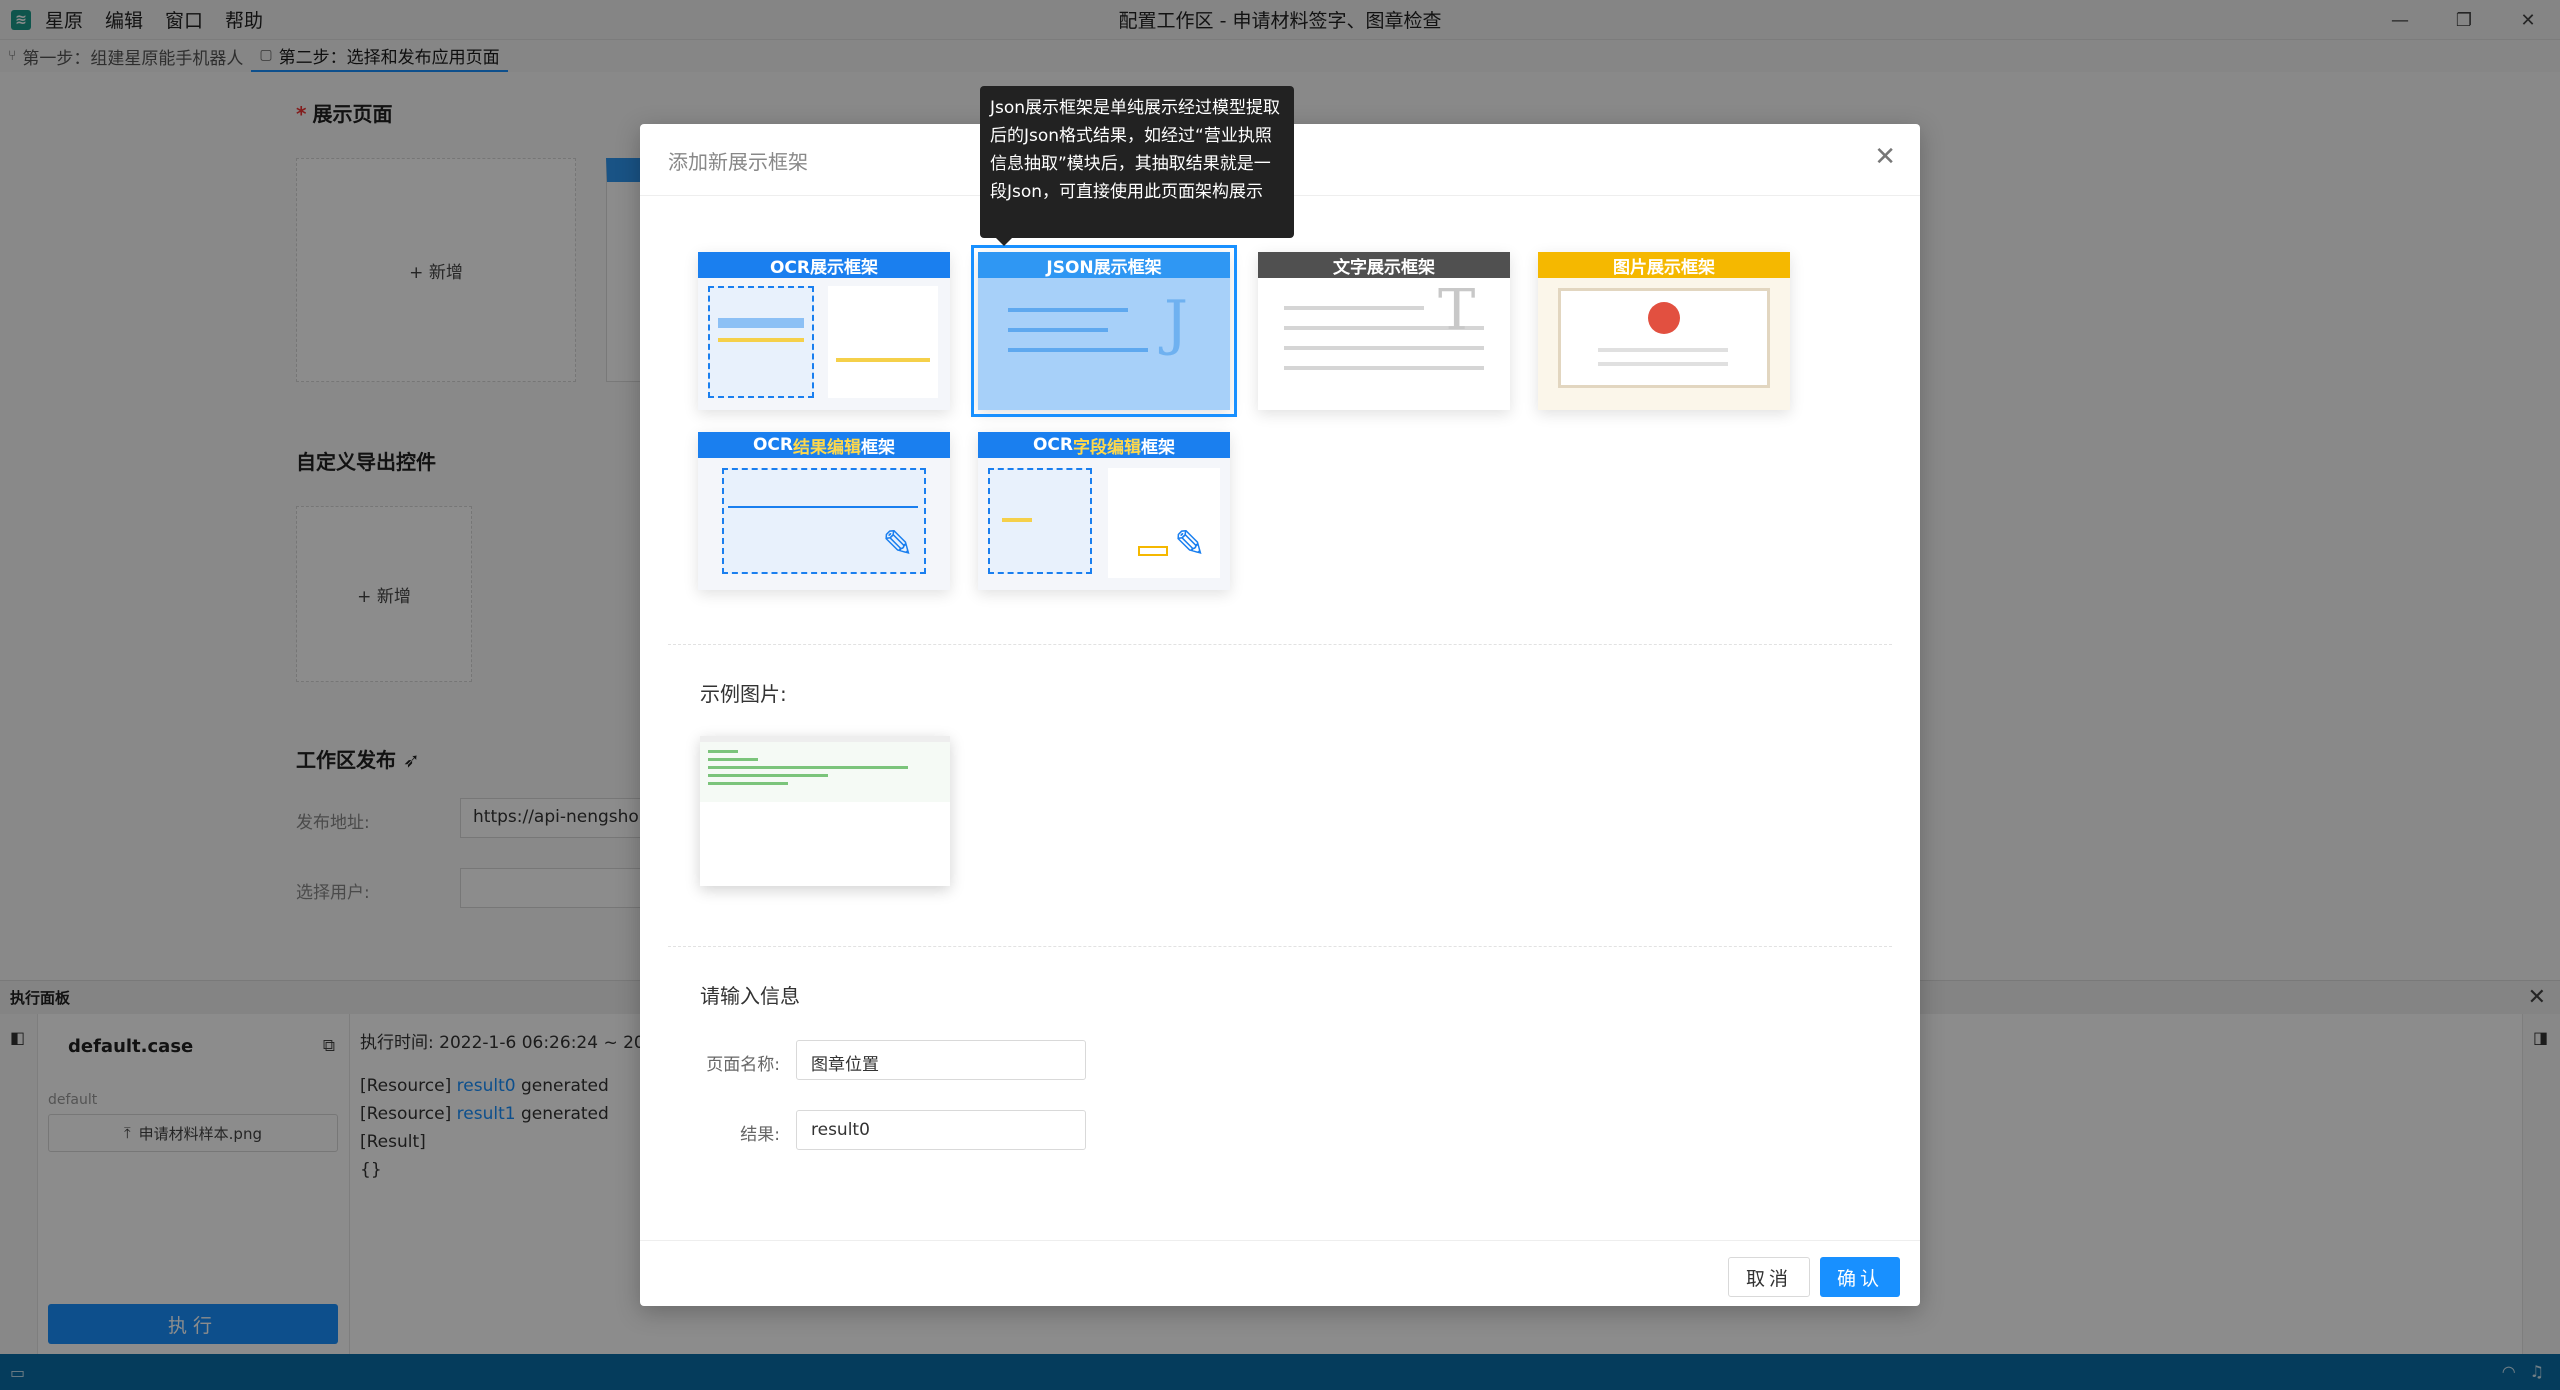 The width and height of the screenshot is (2560, 1390). I want to click on frame-option-ocr-result-edit: OCR 结果编辑 框架 ✎, so click(824, 511).